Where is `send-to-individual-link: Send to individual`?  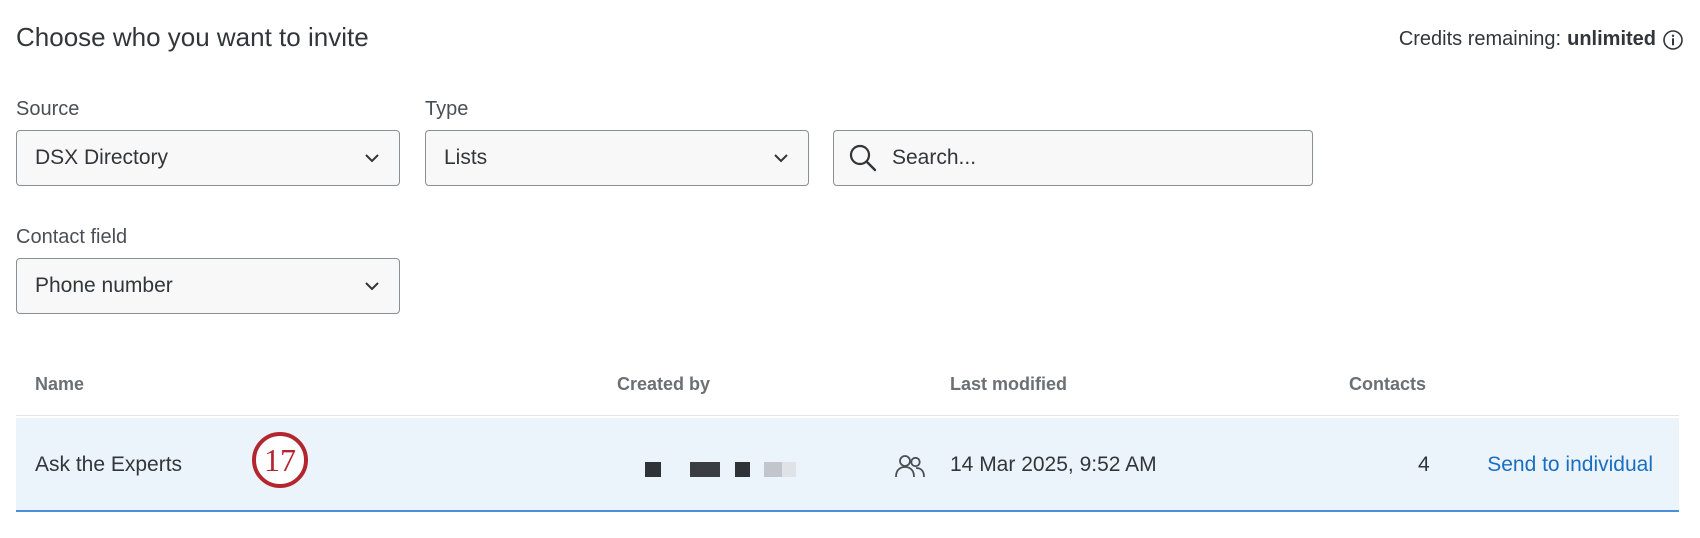 send-to-individual-link: Send to individual is located at coordinates (1570, 465).